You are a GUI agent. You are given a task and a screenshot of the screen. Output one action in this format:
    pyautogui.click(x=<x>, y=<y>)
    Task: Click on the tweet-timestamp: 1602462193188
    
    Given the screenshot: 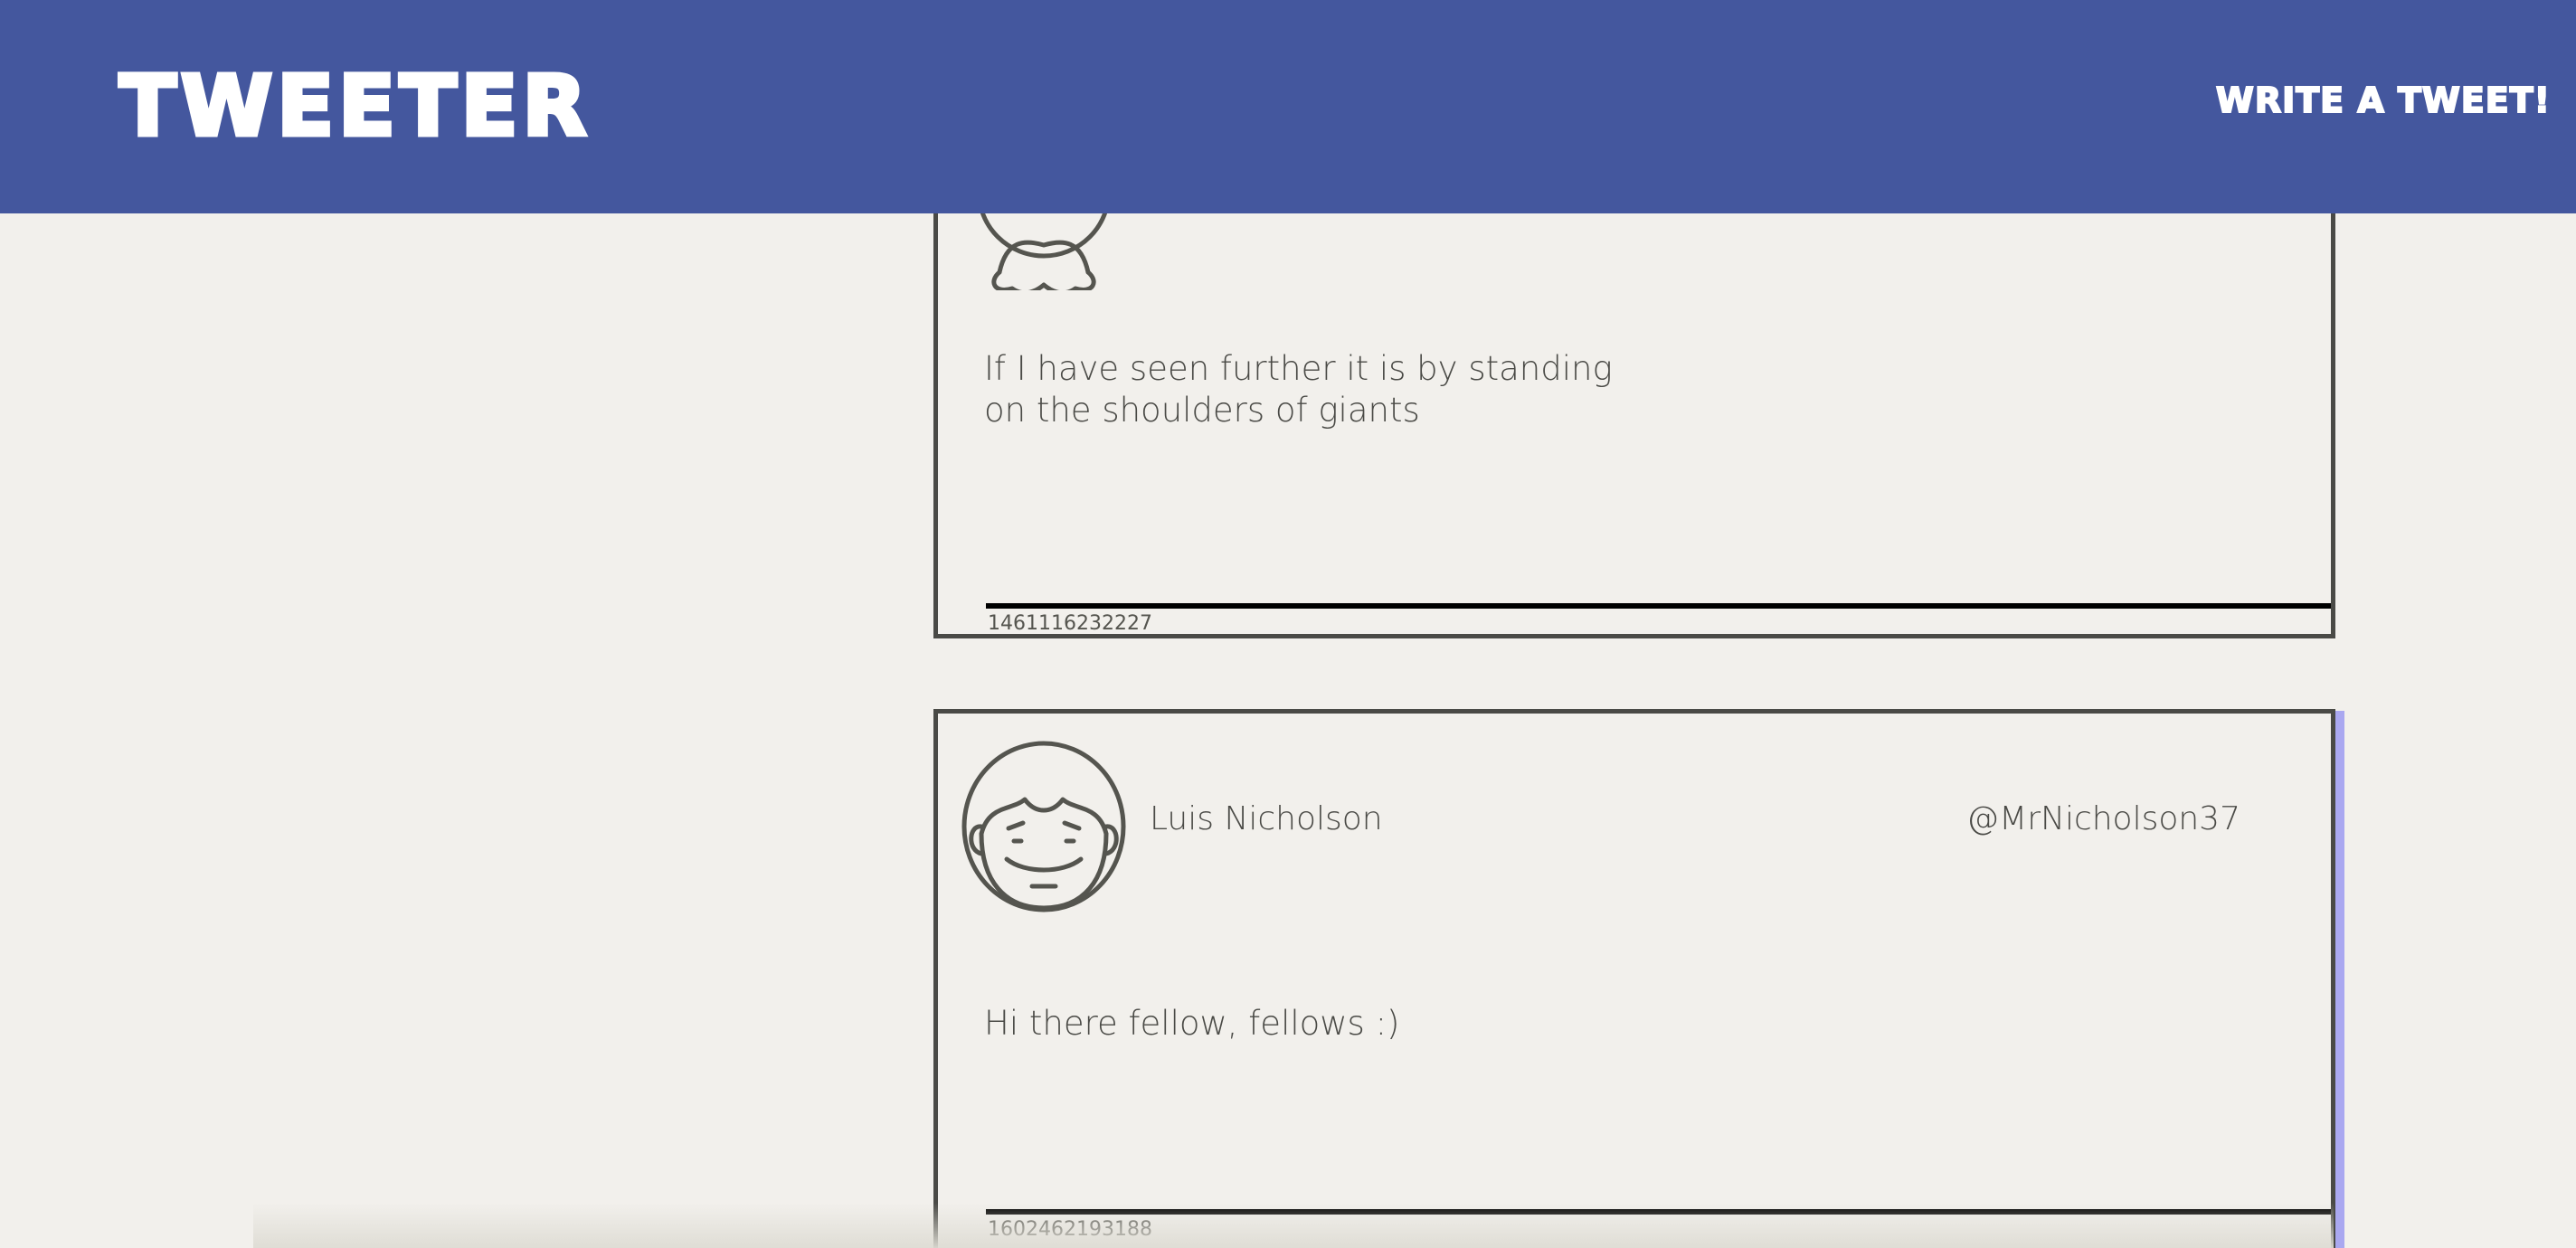 What is the action you would take?
    pyautogui.click(x=1070, y=1229)
    